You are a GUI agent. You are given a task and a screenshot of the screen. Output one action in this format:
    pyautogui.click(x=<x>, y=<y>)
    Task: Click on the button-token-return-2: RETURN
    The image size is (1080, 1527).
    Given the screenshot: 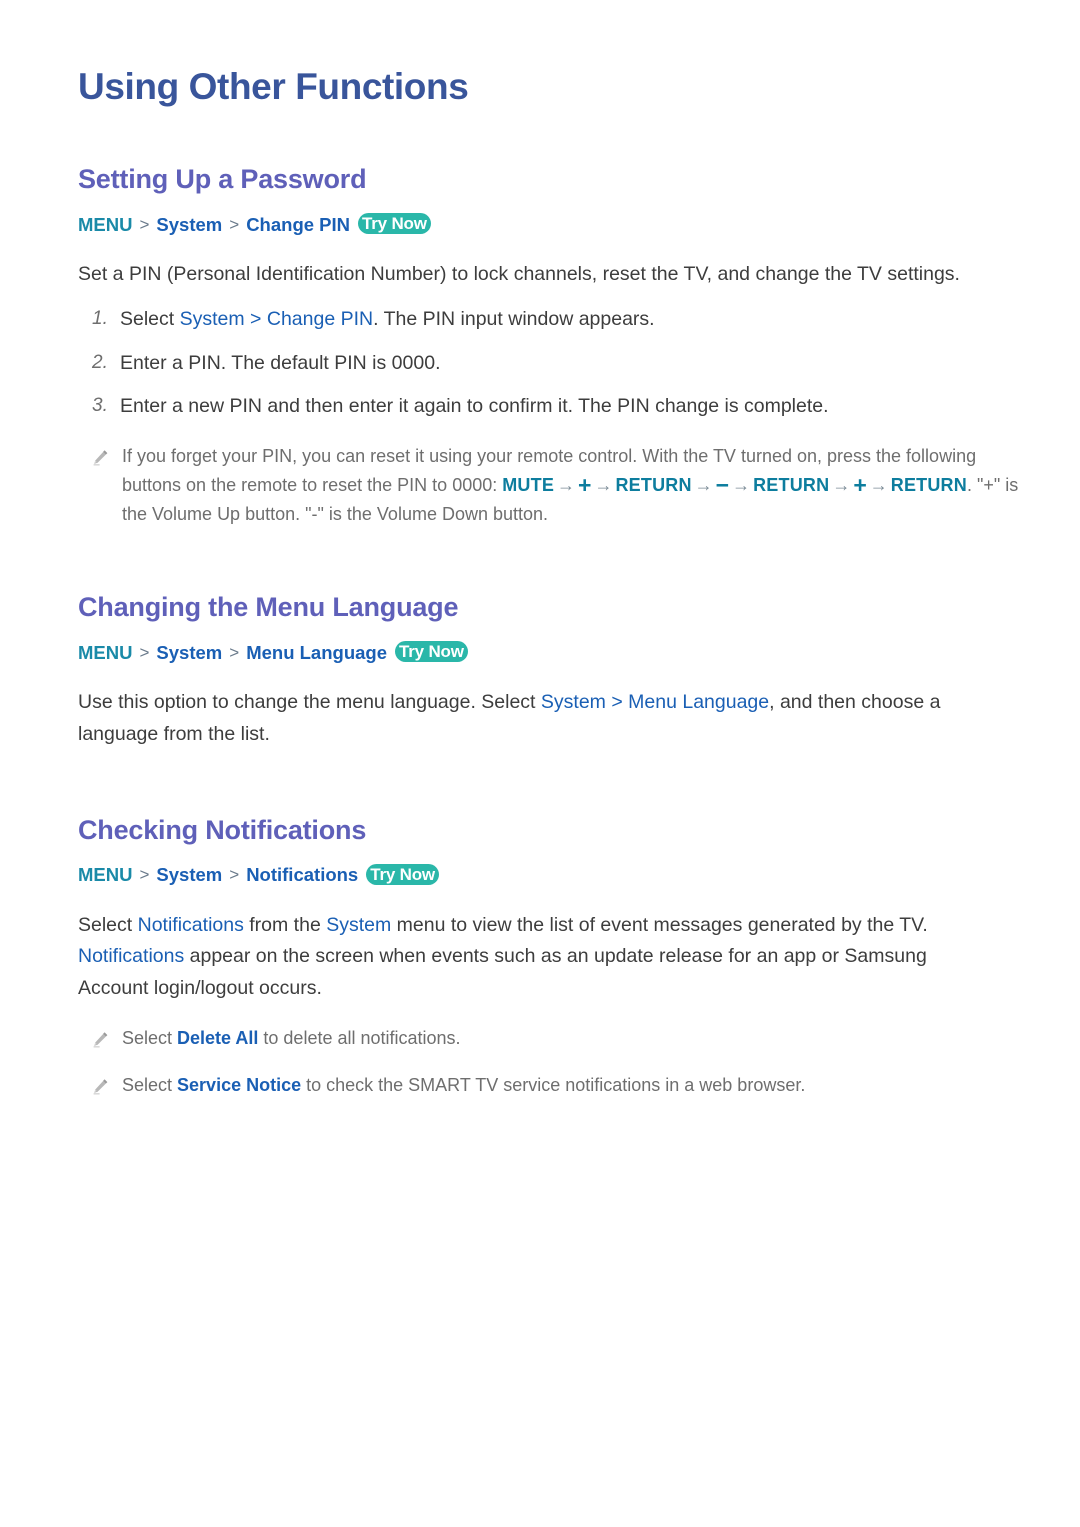 What is the action you would take?
    pyautogui.click(x=791, y=485)
    